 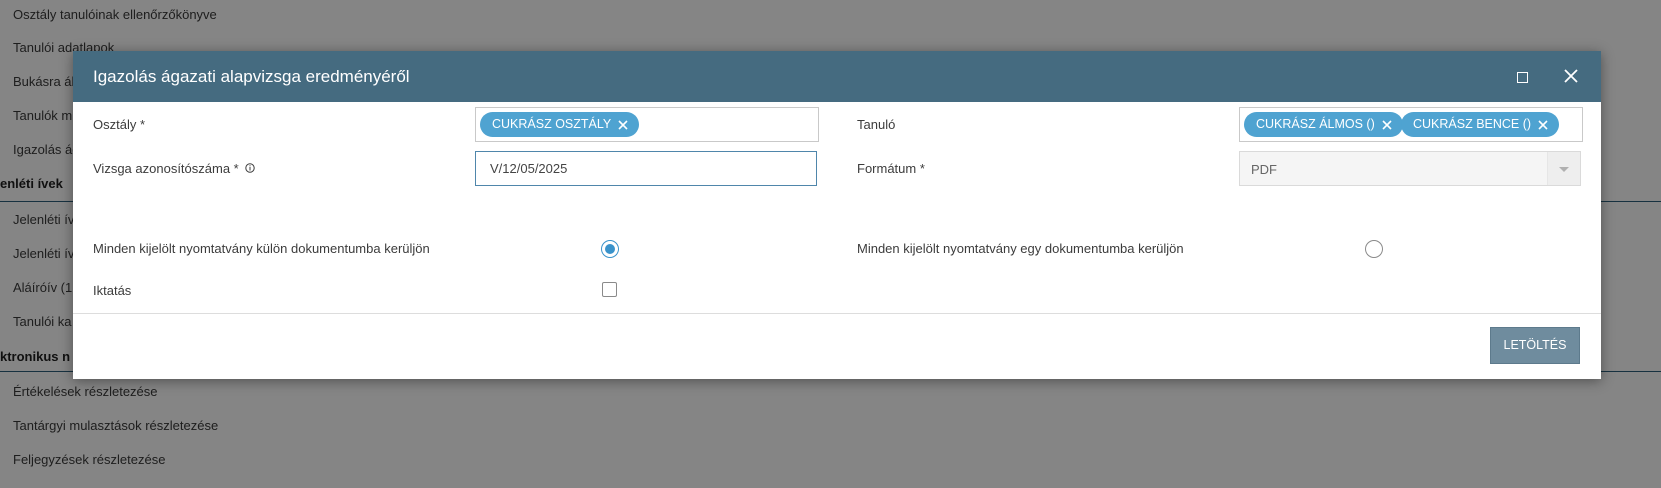 I want to click on tanulo-multiselect: CUKRÁSZ ÁLMOS () CUKRÁSZ BENCE (), so click(x=1411, y=124).